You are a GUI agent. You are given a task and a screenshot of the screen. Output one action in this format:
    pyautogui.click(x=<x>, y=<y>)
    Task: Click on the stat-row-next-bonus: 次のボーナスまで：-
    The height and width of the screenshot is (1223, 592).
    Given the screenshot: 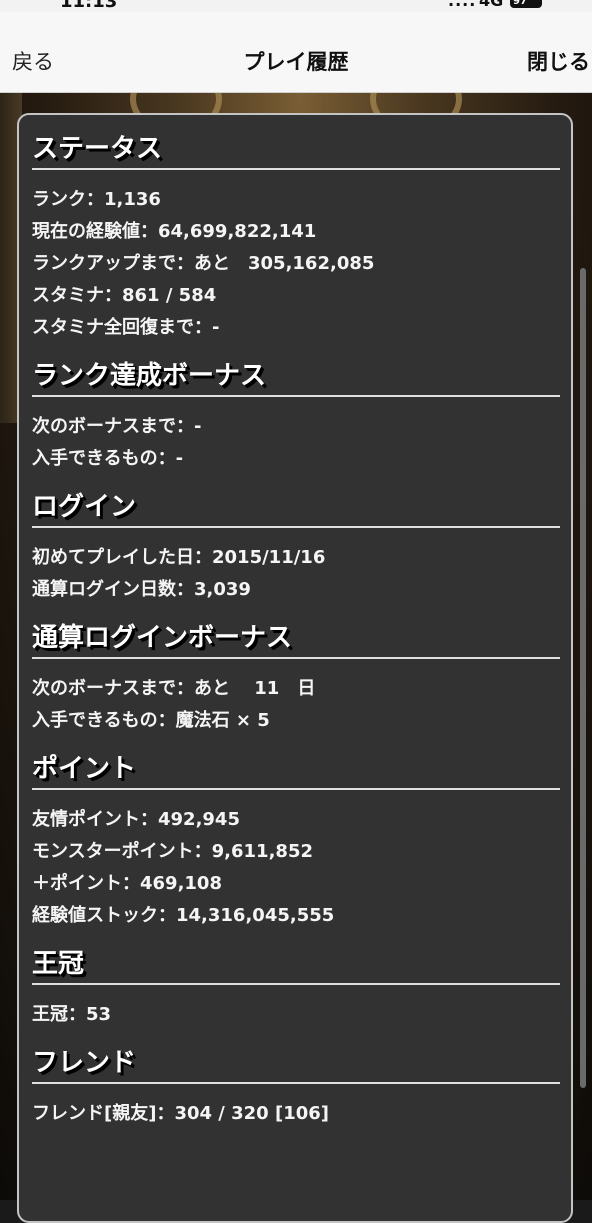 What is the action you would take?
    pyautogui.click(x=296, y=427)
    